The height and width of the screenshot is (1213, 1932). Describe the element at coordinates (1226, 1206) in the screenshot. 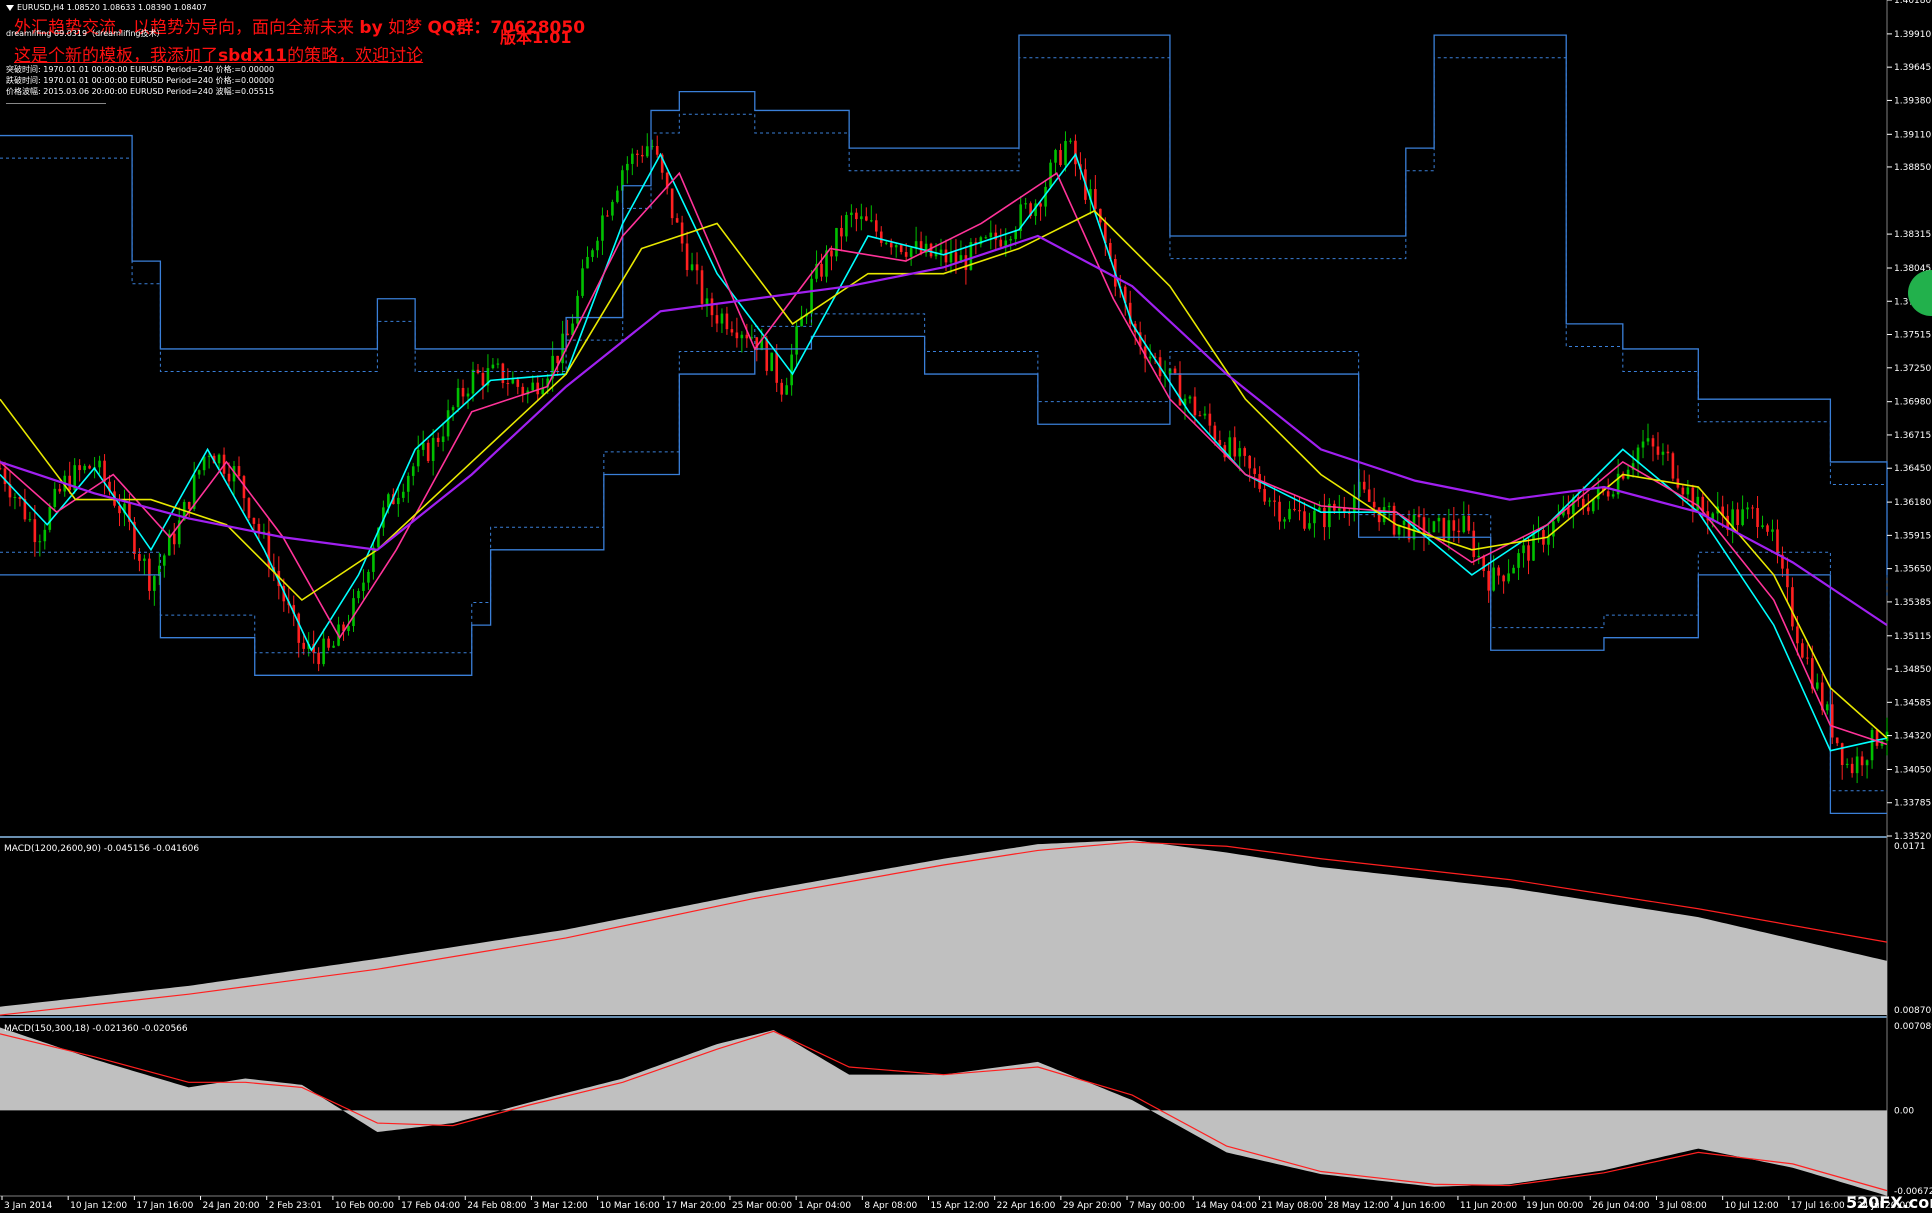

I see `time-tick-label: 14 May 04:00` at that location.